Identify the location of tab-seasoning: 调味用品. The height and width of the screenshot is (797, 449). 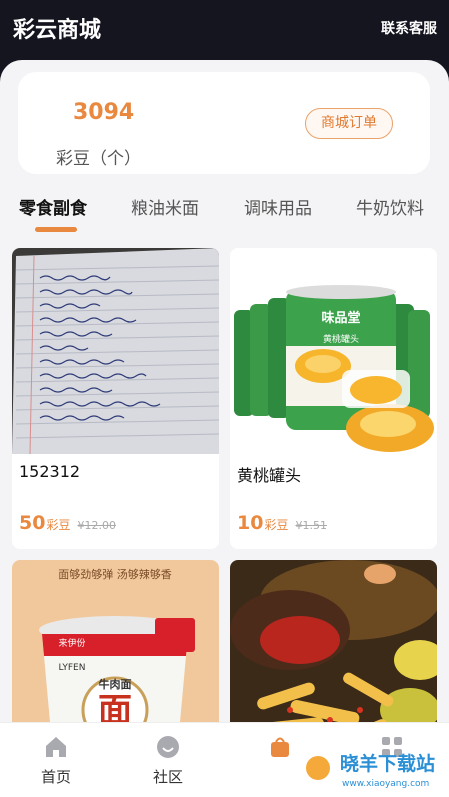
(278, 206).